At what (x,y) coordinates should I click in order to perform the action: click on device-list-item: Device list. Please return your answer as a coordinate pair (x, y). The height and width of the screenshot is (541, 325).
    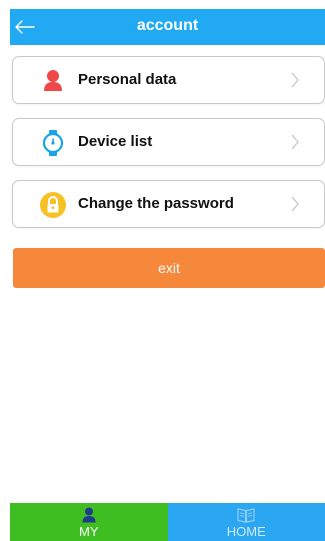
    Looking at the image, I should click on (168, 142).